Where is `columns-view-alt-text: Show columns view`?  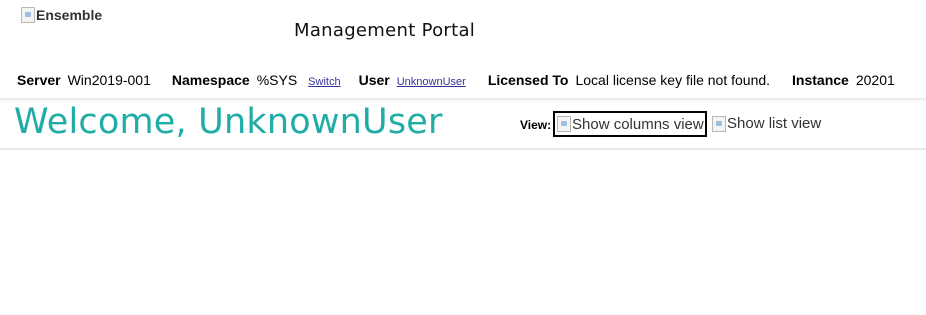
columns-view-alt-text: Show columns view is located at coordinates (638, 124).